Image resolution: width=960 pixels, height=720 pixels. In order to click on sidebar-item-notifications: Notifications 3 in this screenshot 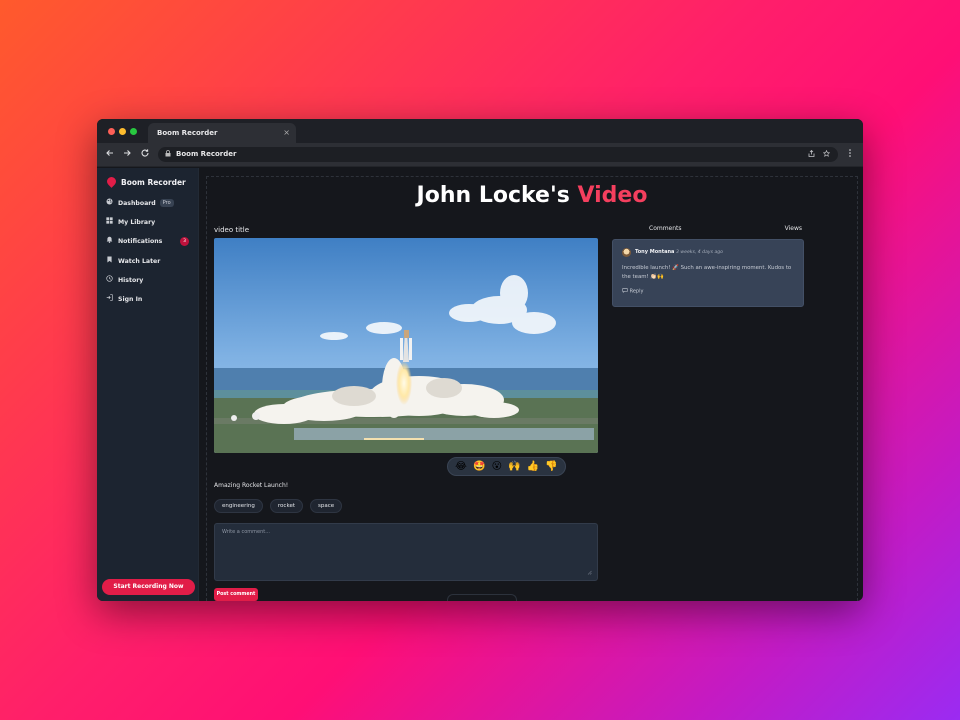, I will do `click(149, 244)`.